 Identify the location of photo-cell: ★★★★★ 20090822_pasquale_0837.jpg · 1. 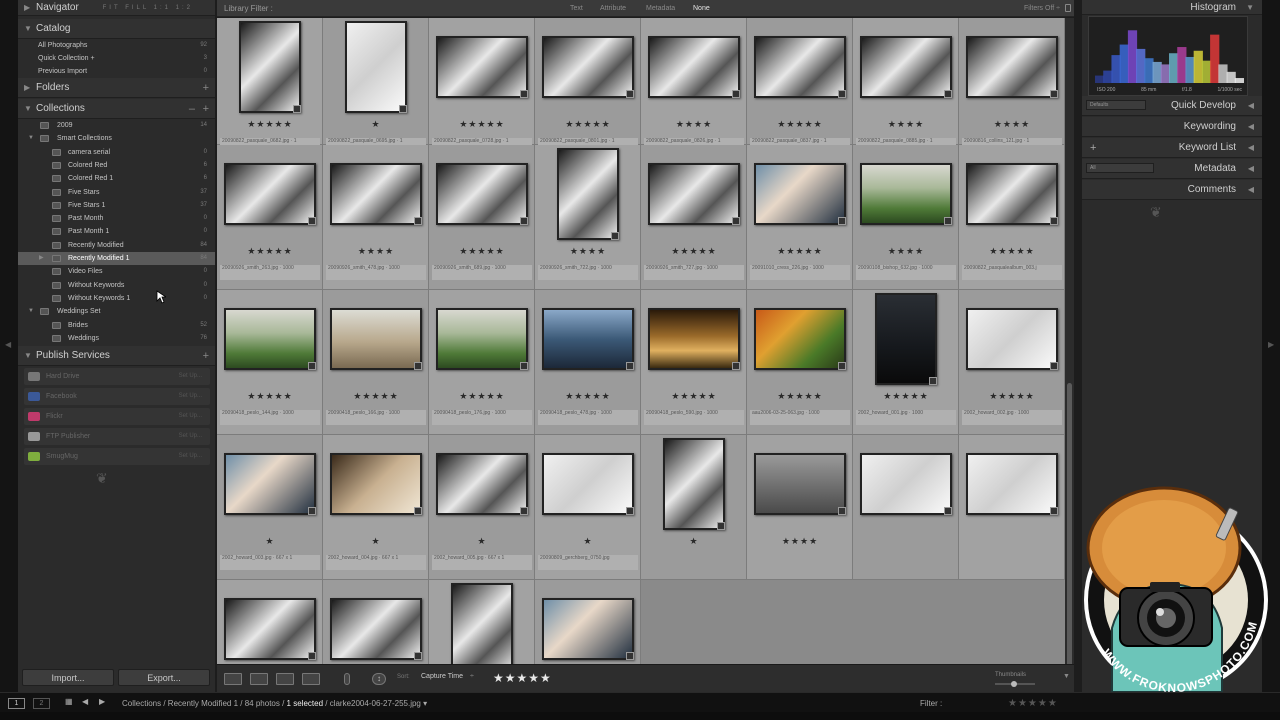
(800, 81).